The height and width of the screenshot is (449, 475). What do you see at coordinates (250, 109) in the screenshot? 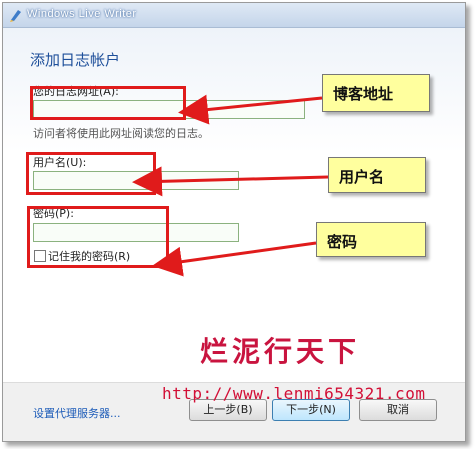
I see `arrow-blog-url` at bounding box center [250, 109].